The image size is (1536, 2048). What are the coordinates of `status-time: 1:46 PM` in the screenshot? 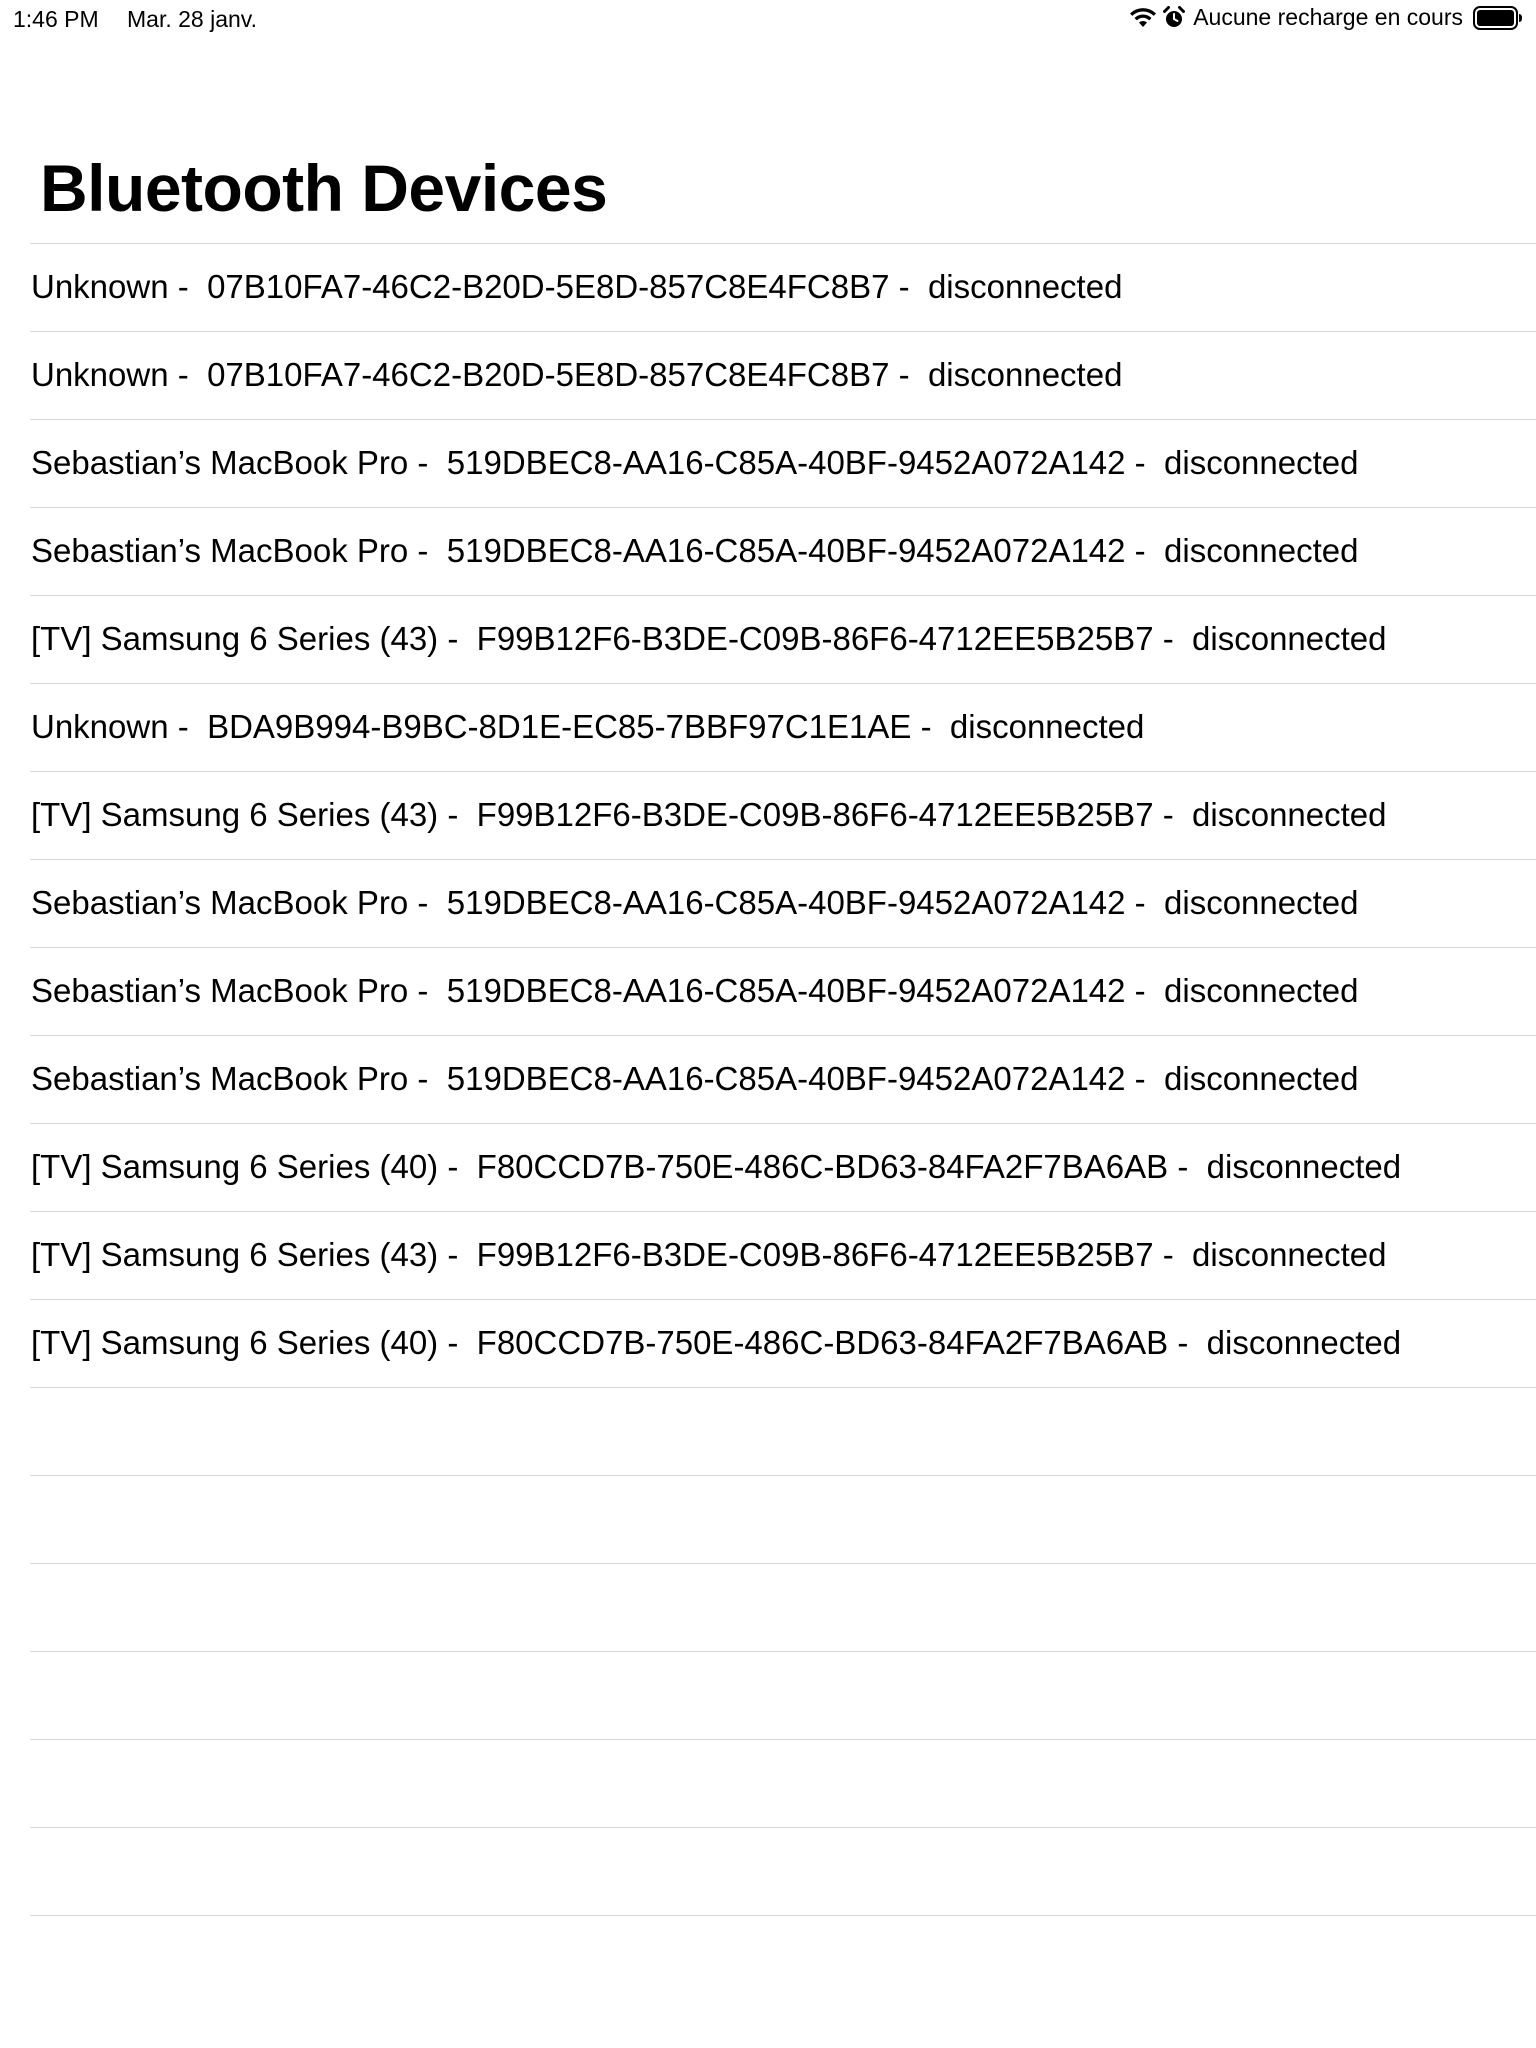 It's located at (56, 19).